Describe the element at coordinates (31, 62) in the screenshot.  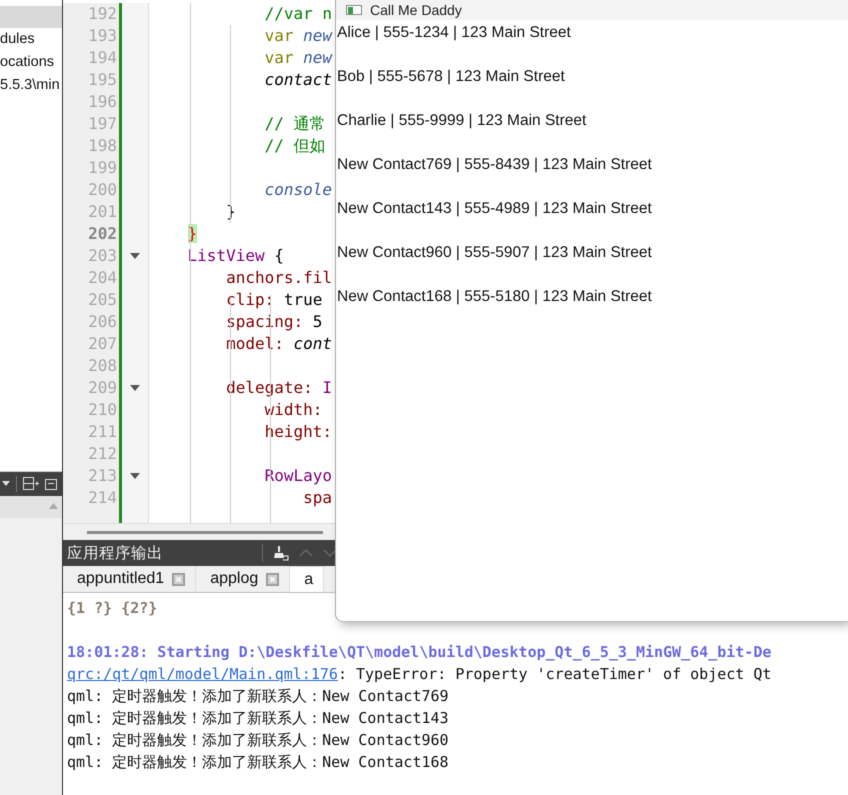
I see `tree-item: ocations` at that location.